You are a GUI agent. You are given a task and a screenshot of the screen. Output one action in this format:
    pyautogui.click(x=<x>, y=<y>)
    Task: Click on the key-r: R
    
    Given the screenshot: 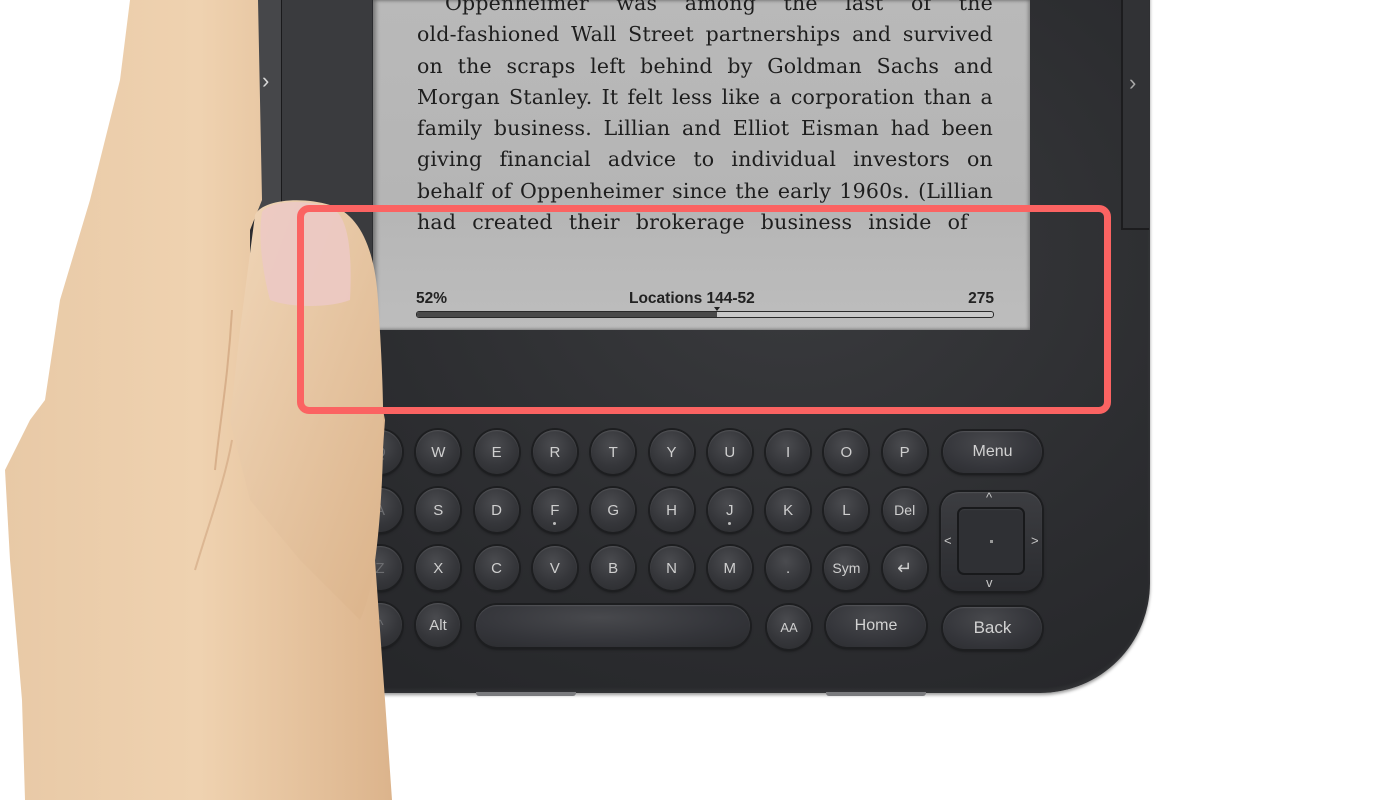 What is the action you would take?
    pyautogui.click(x=554, y=452)
    